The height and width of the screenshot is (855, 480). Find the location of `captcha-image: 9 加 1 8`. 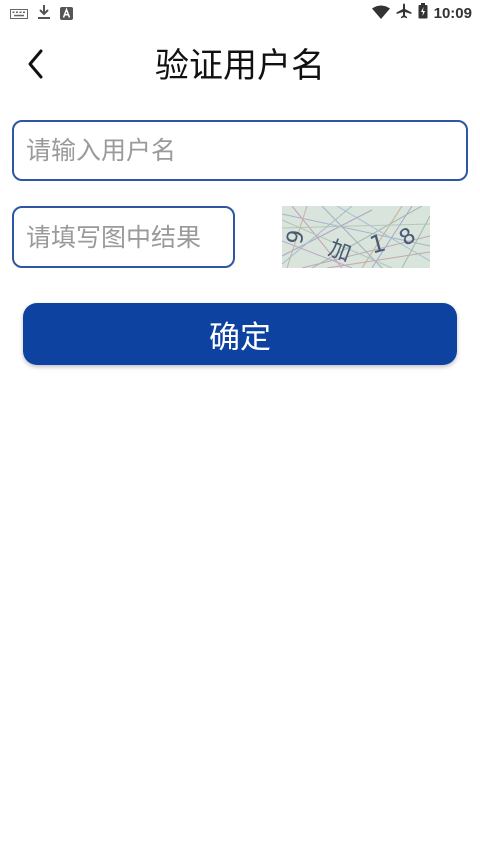

captcha-image: 9 加 1 8 is located at coordinates (356, 237).